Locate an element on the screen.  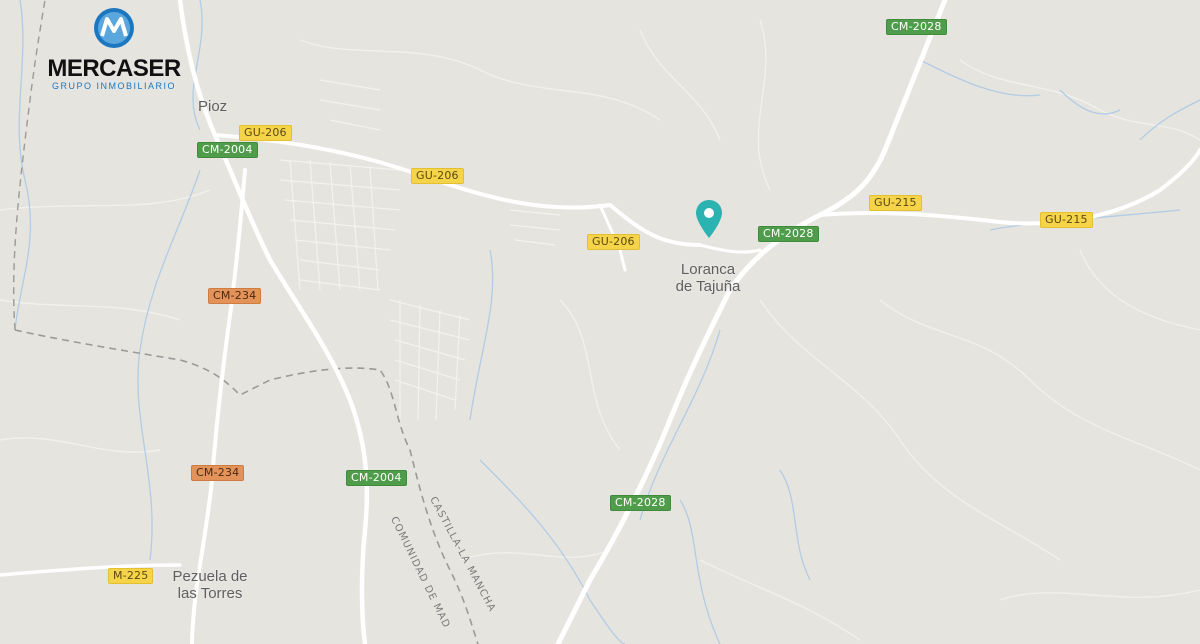
place-label-pezuela: Pezuela de las Torres is located at coordinates (210, 585).